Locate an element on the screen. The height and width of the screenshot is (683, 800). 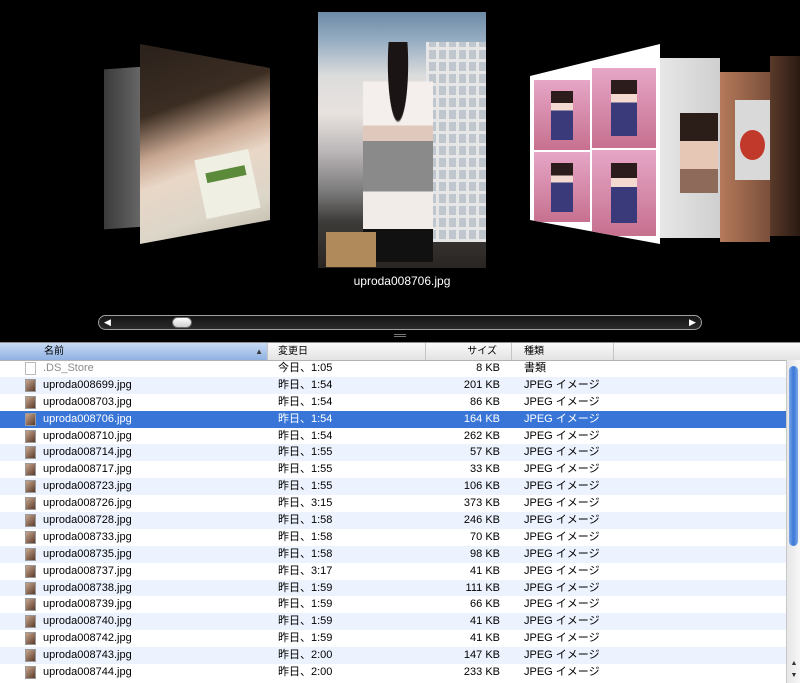
table-row: uproda008738.jpg 昨日、1:59 111 KB JPEG イメージ is located at coordinates (393, 588).